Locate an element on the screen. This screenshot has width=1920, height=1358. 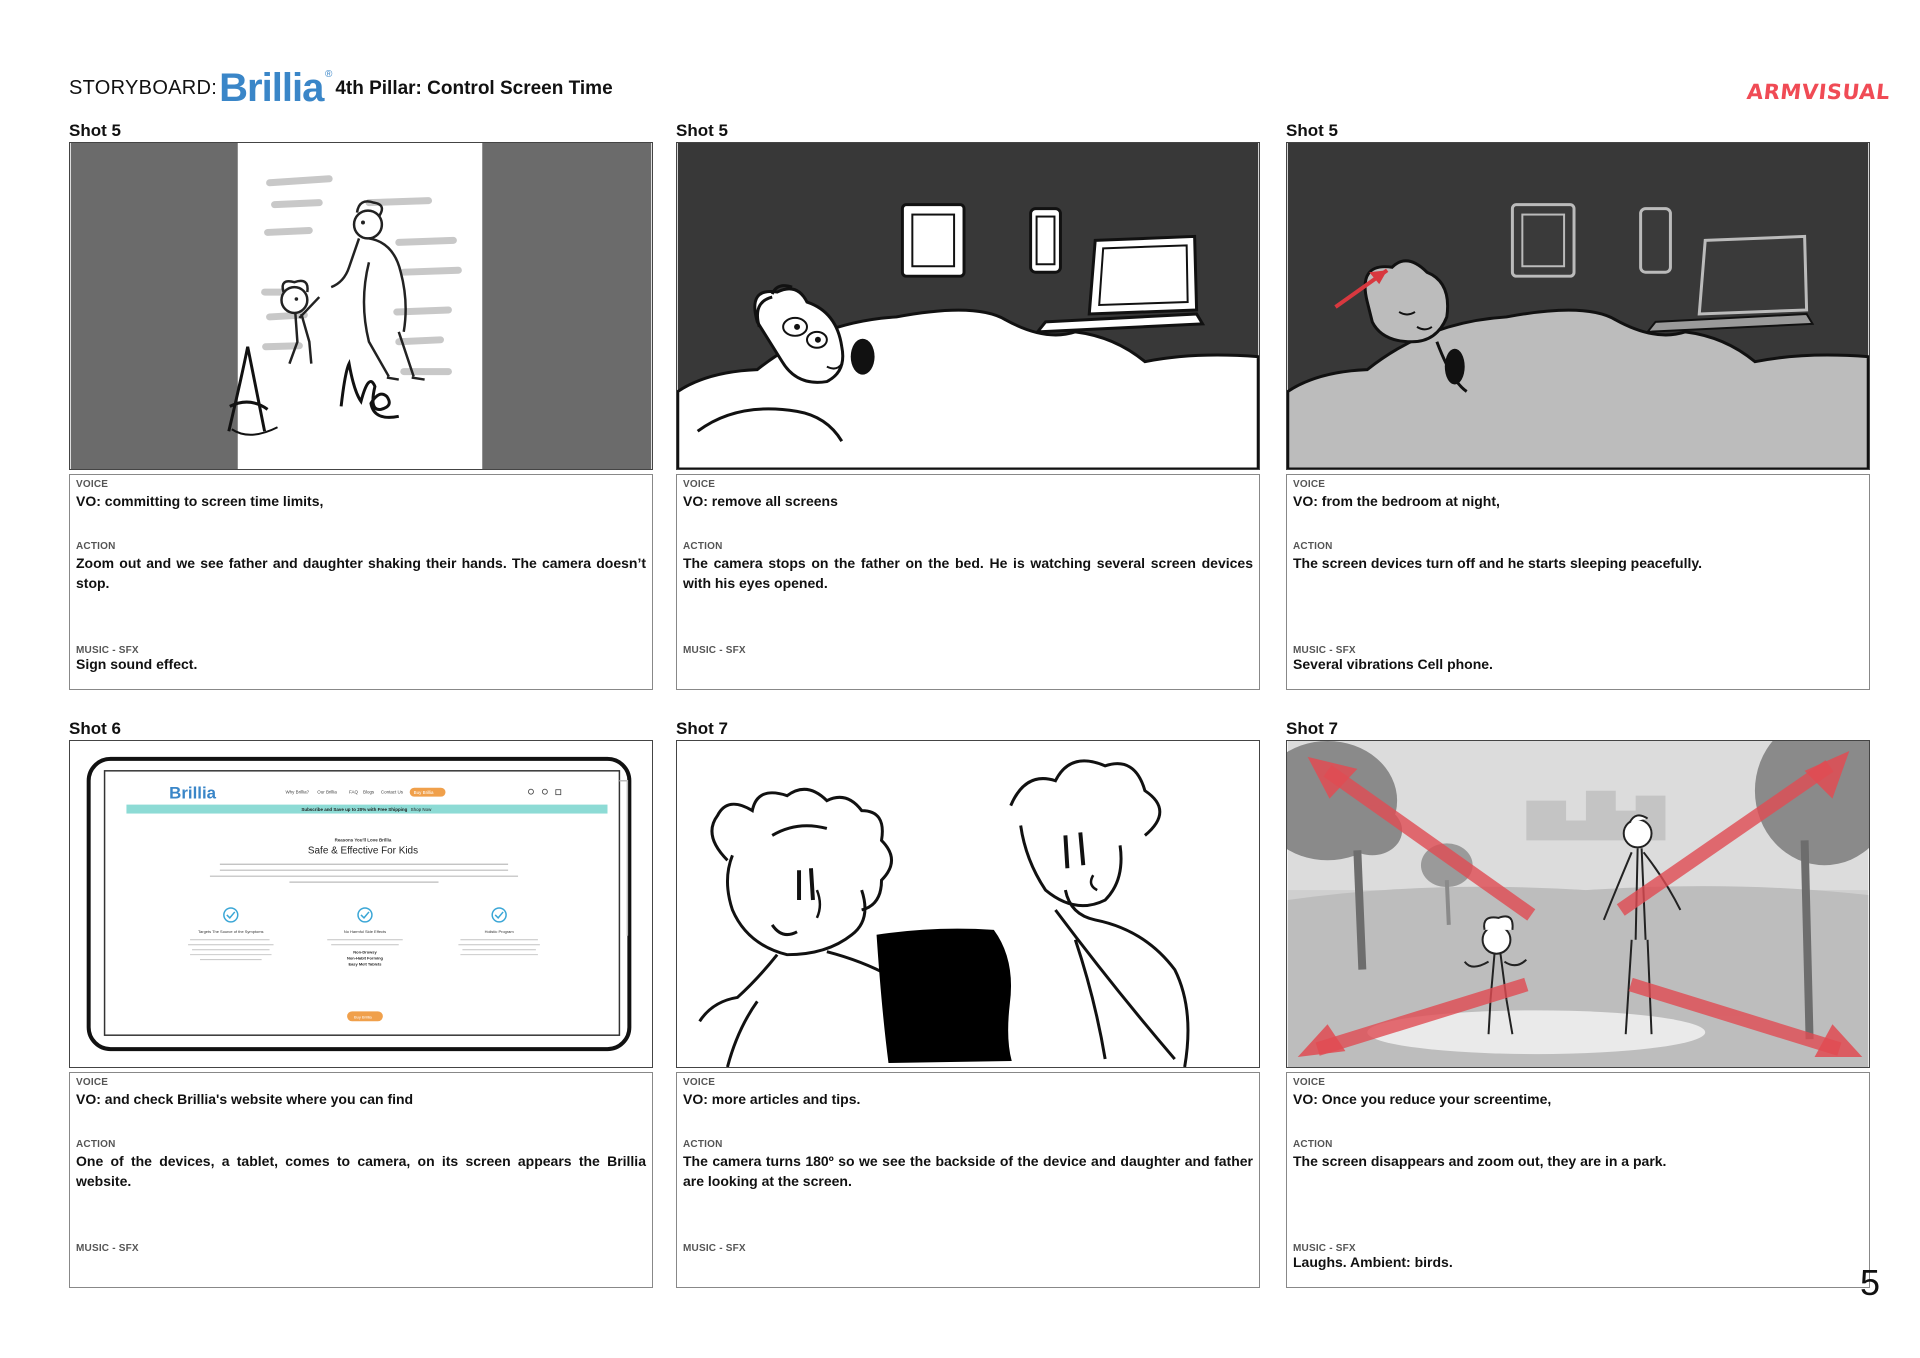
sketch-father-sleeping is located at coordinates (1578, 306).